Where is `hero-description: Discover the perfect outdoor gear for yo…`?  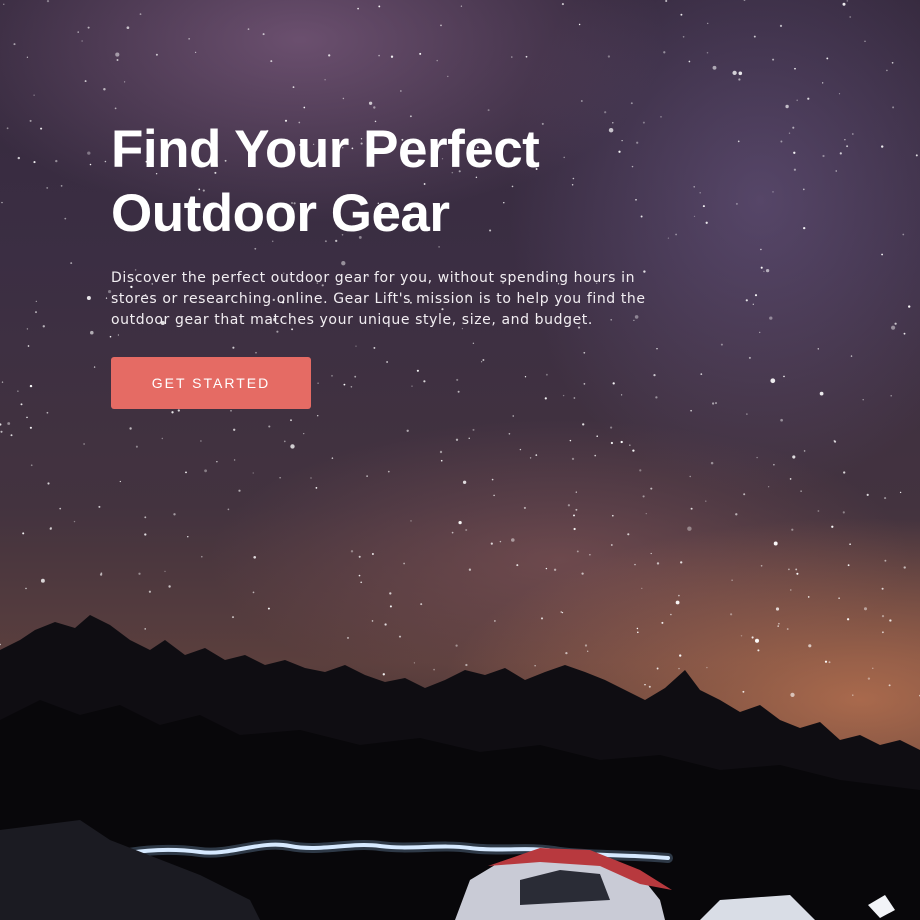
hero-description: Discover the perfect outdoor gear for yo… is located at coordinates (378, 299).